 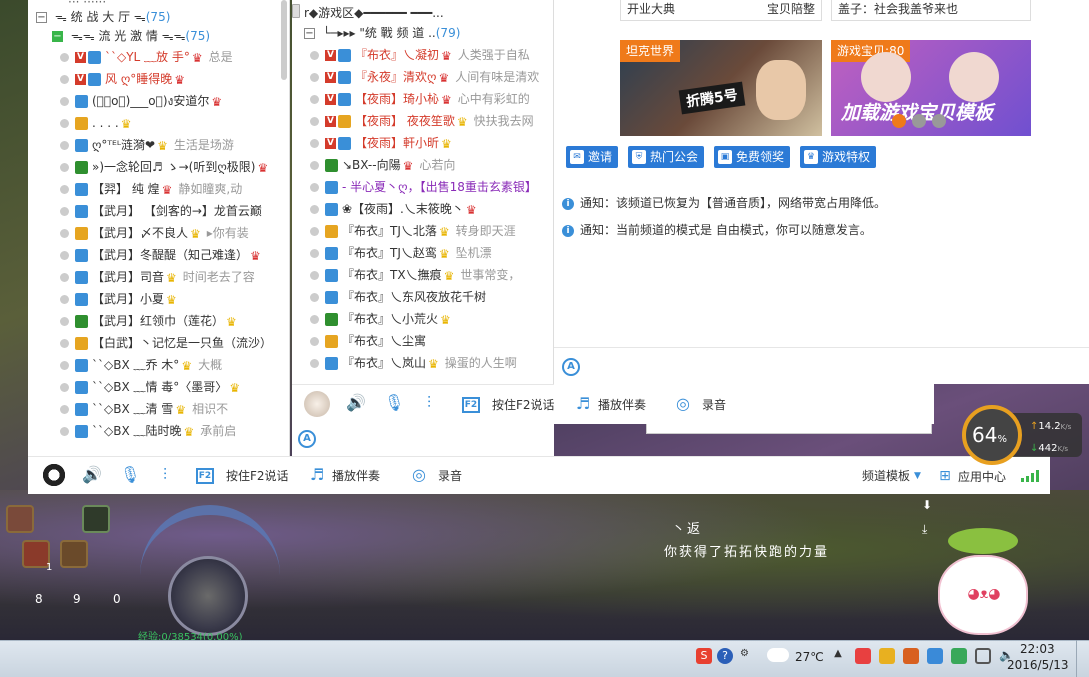 I want to click on equalizer-button: ⫶, so click(x=165, y=475).